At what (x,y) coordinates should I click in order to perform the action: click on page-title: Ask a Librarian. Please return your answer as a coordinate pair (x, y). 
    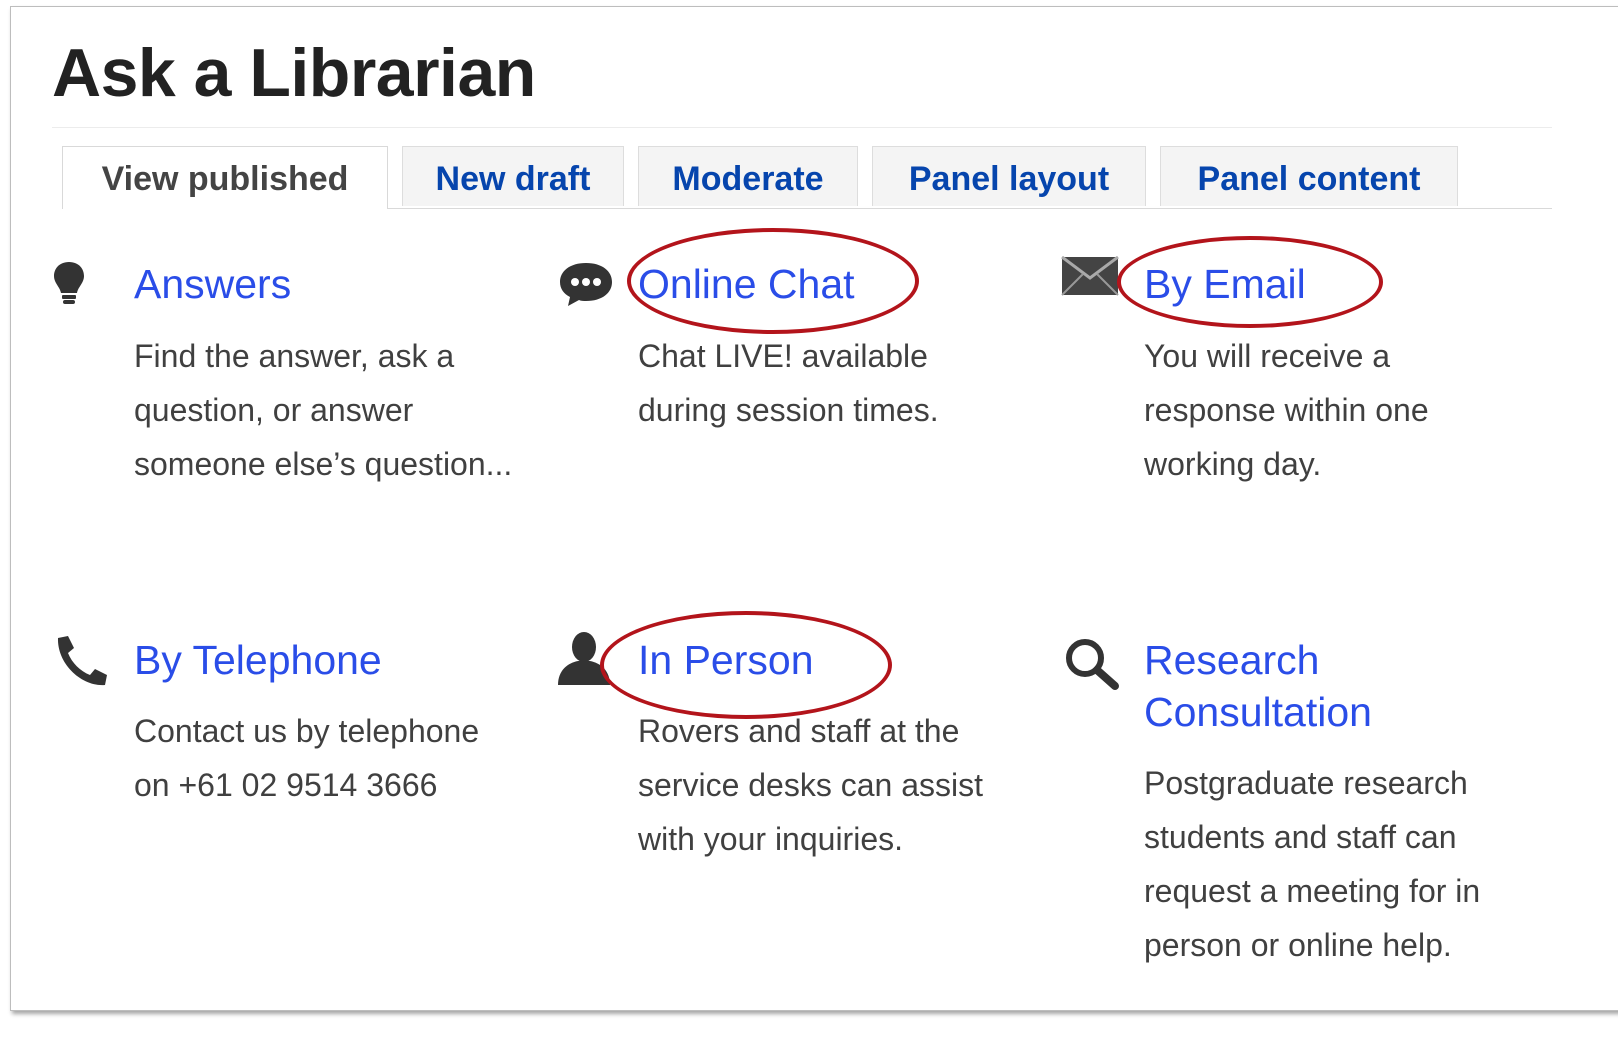
    Looking at the image, I should click on (294, 73).